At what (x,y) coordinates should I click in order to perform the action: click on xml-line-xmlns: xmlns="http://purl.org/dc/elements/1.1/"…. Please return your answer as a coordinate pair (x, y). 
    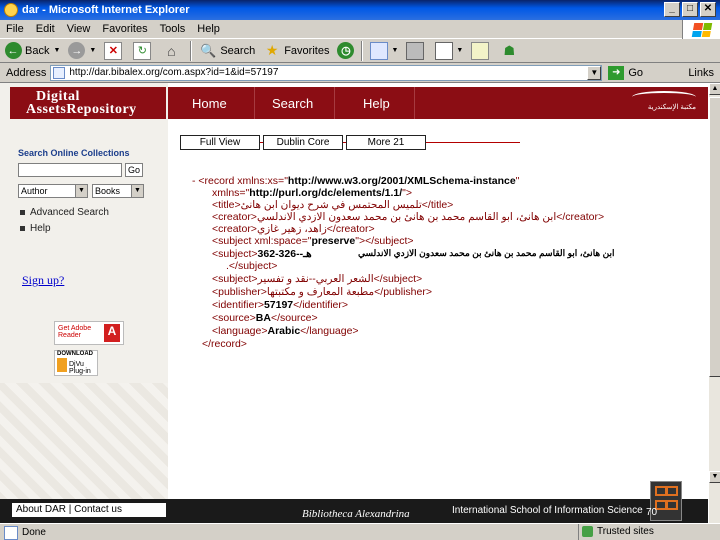
    Looking at the image, I should click on (312, 193).